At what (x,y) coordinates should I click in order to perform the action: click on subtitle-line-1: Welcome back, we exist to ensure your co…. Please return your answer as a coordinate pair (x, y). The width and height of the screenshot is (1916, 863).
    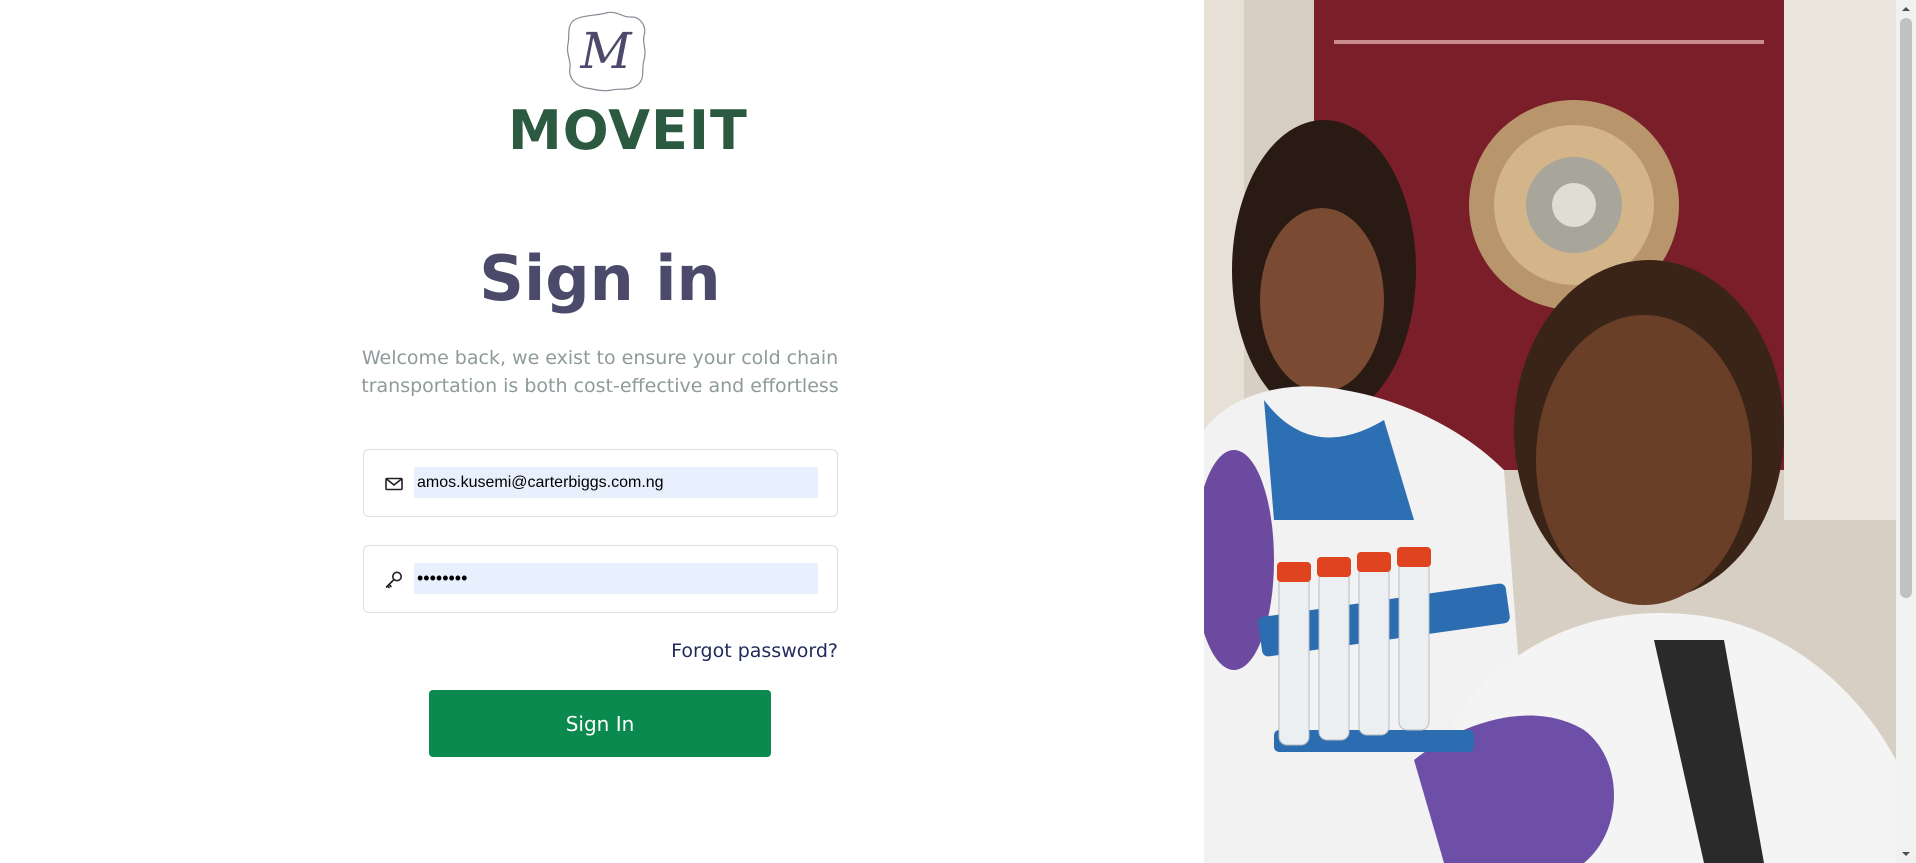
    Looking at the image, I should click on (600, 358).